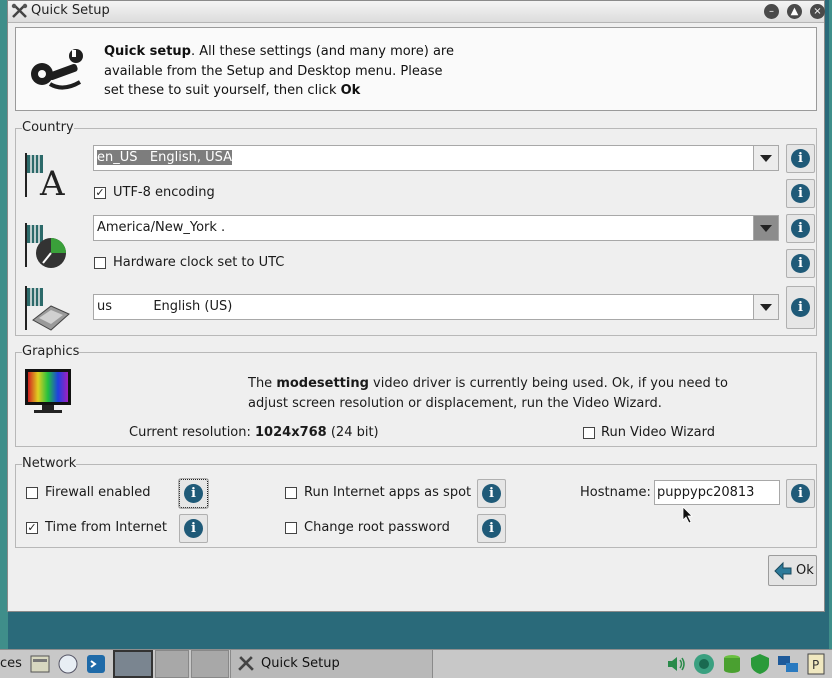  I want to click on ok-button-label: Ok, so click(805, 570).